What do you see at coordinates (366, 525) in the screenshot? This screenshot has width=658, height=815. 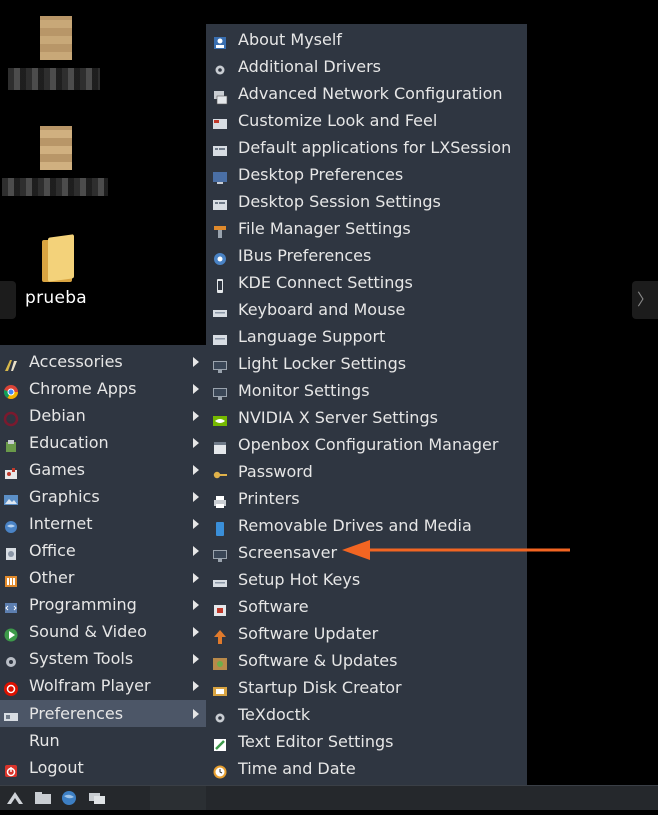 I see `menu-item-removable-drives-and-media: Removable Drives and Media` at bounding box center [366, 525].